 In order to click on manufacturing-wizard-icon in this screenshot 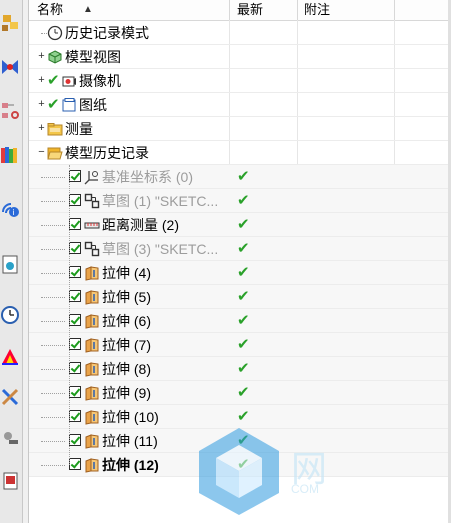, I will do `click(10, 439)`.